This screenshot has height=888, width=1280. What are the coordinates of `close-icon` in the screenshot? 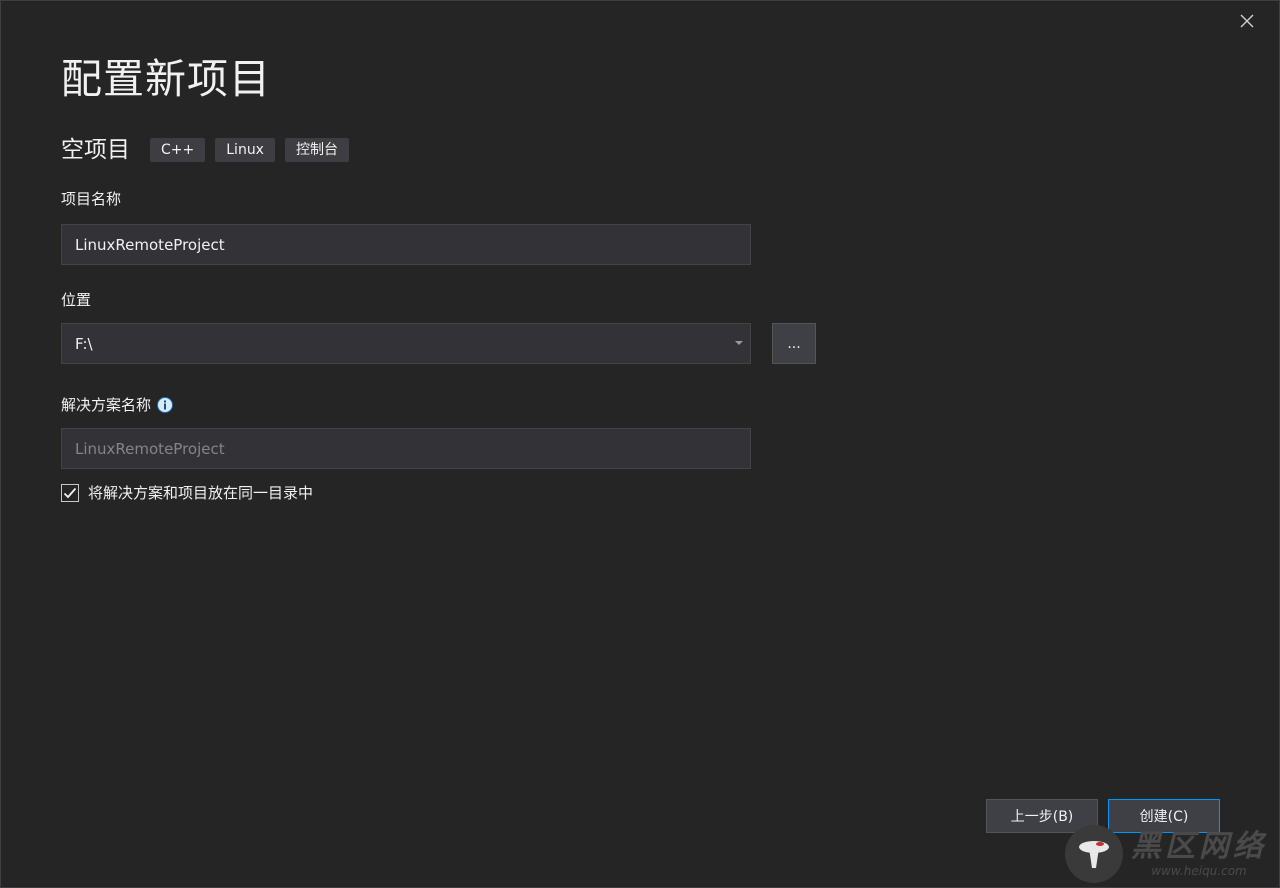 It's located at (1247, 21).